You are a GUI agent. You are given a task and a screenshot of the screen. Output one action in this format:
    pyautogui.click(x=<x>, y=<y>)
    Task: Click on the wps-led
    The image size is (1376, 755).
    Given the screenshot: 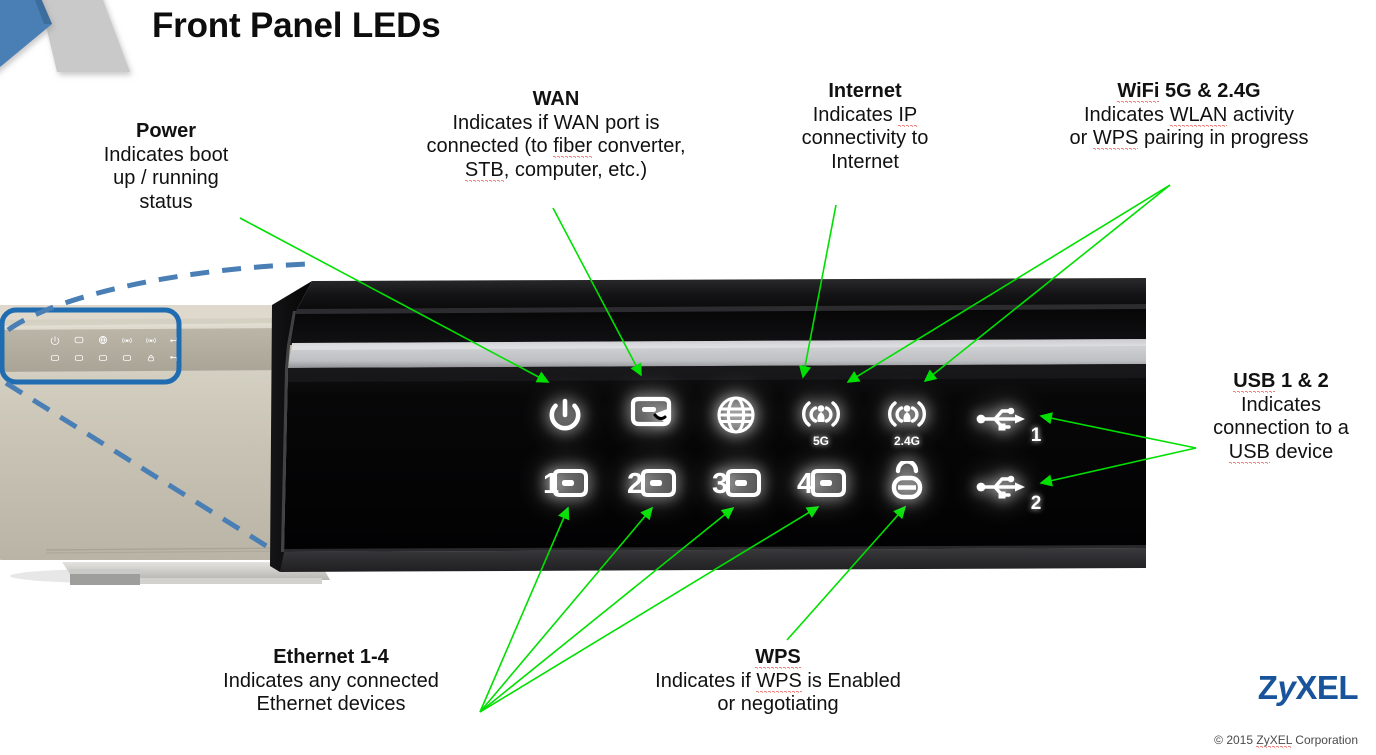 What is the action you would take?
    pyautogui.click(x=907, y=483)
    